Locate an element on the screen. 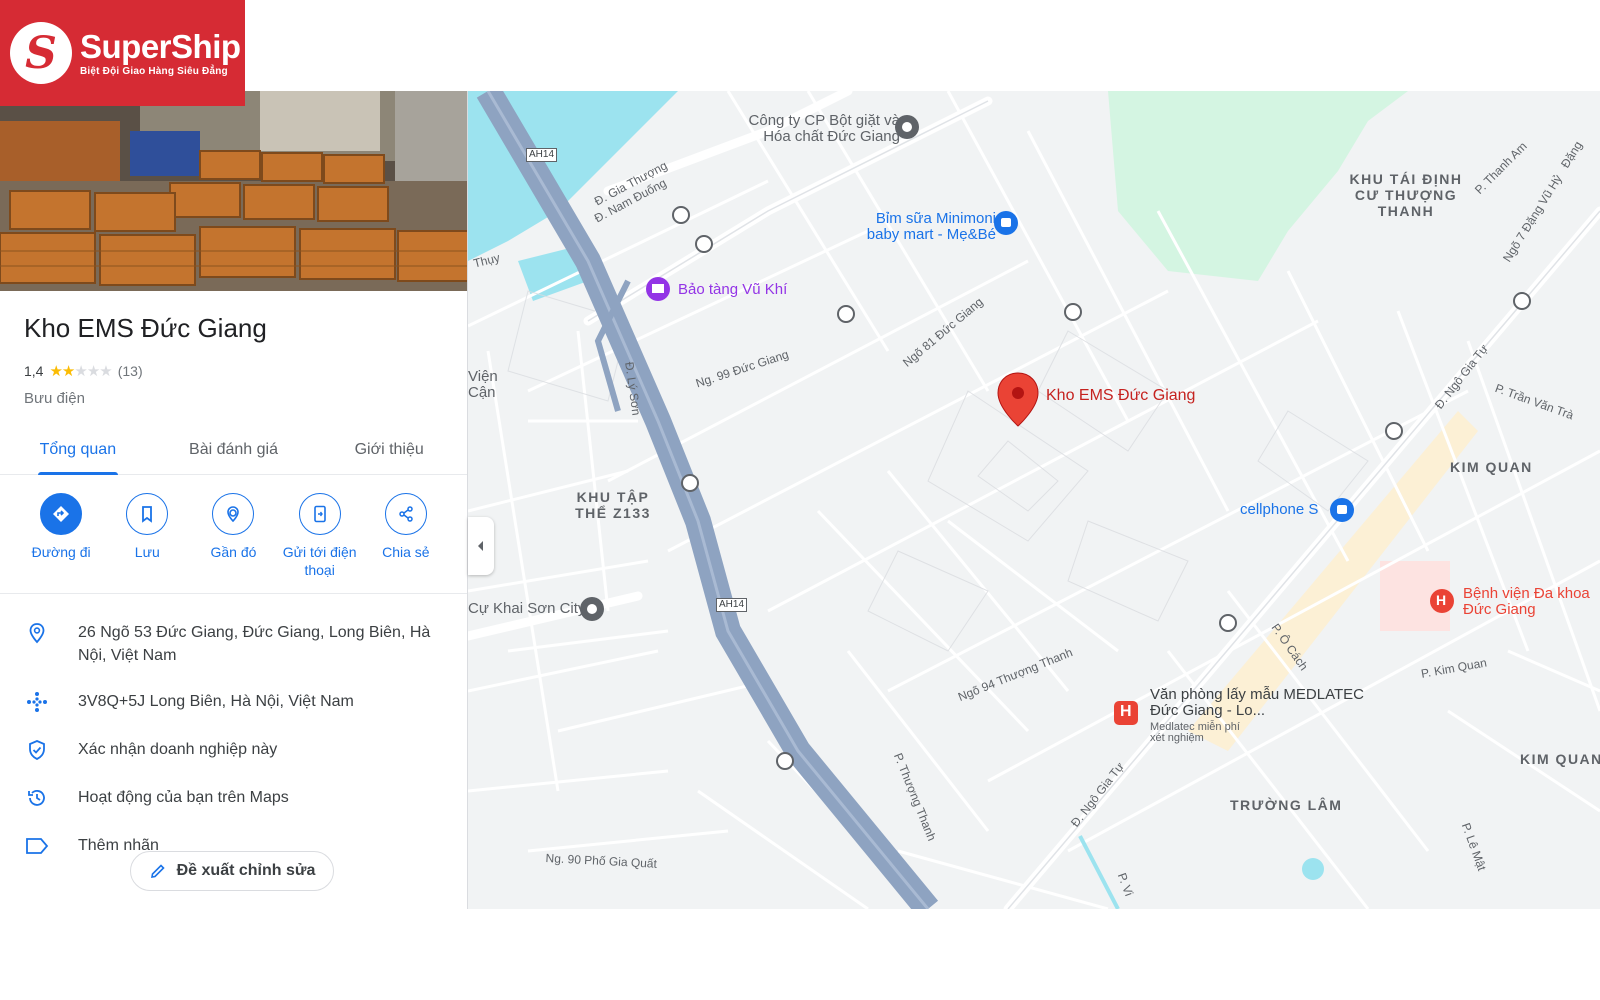 The image size is (1600, 1000). share-icon is located at coordinates (405, 514).